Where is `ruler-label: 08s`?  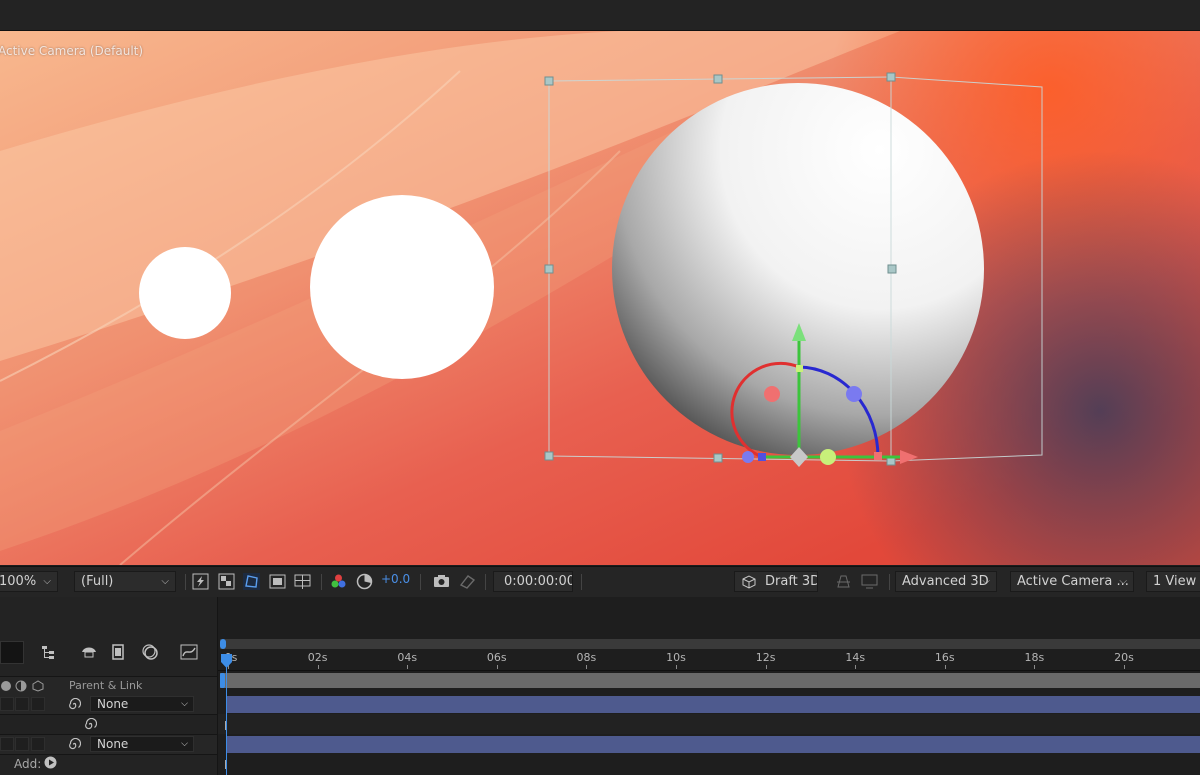
ruler-label: 08s is located at coordinates (586, 657).